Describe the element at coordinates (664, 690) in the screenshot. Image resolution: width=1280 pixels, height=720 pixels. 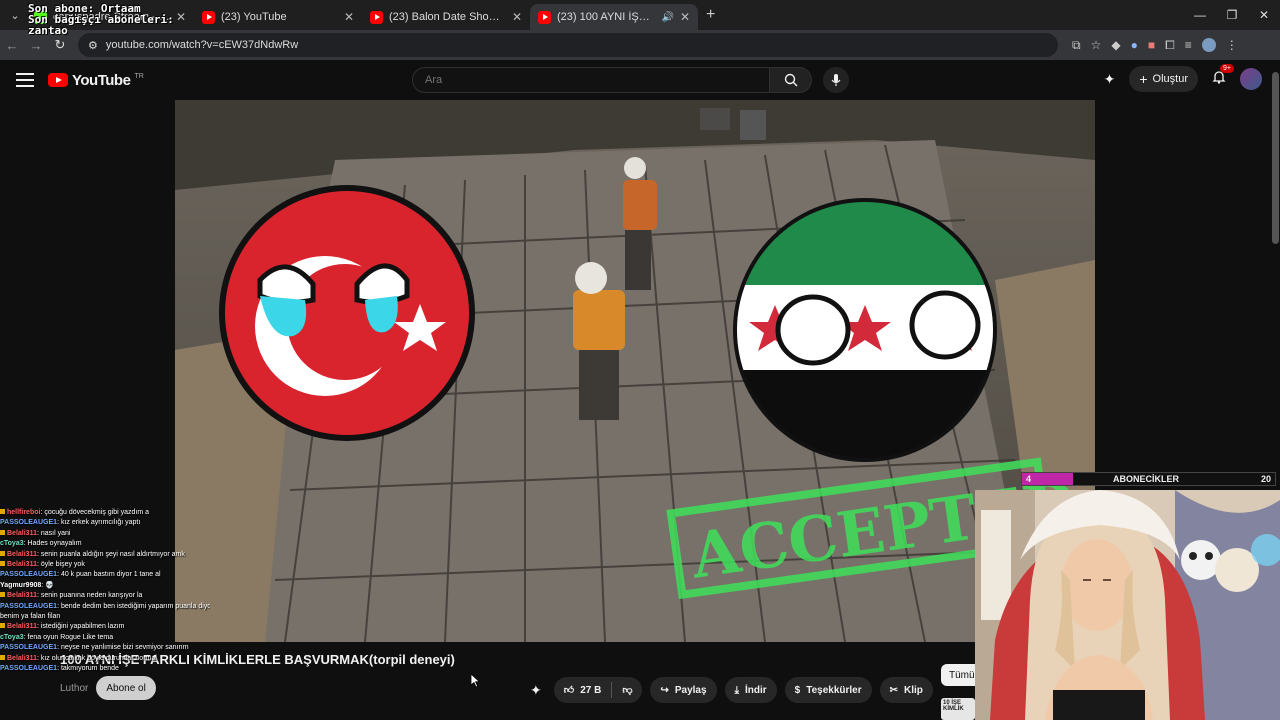
I see `share-arrow-icon: ↪` at that location.